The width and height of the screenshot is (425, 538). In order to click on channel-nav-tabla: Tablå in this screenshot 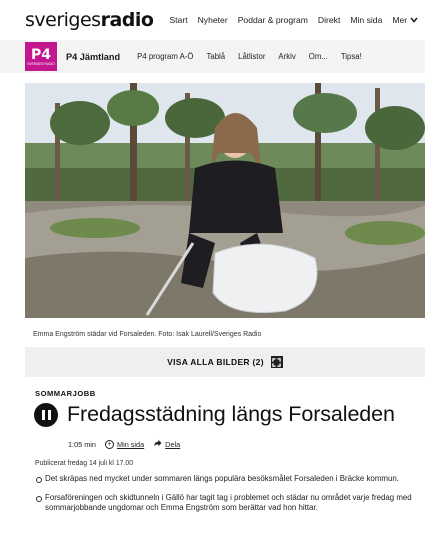, I will do `click(215, 56)`.